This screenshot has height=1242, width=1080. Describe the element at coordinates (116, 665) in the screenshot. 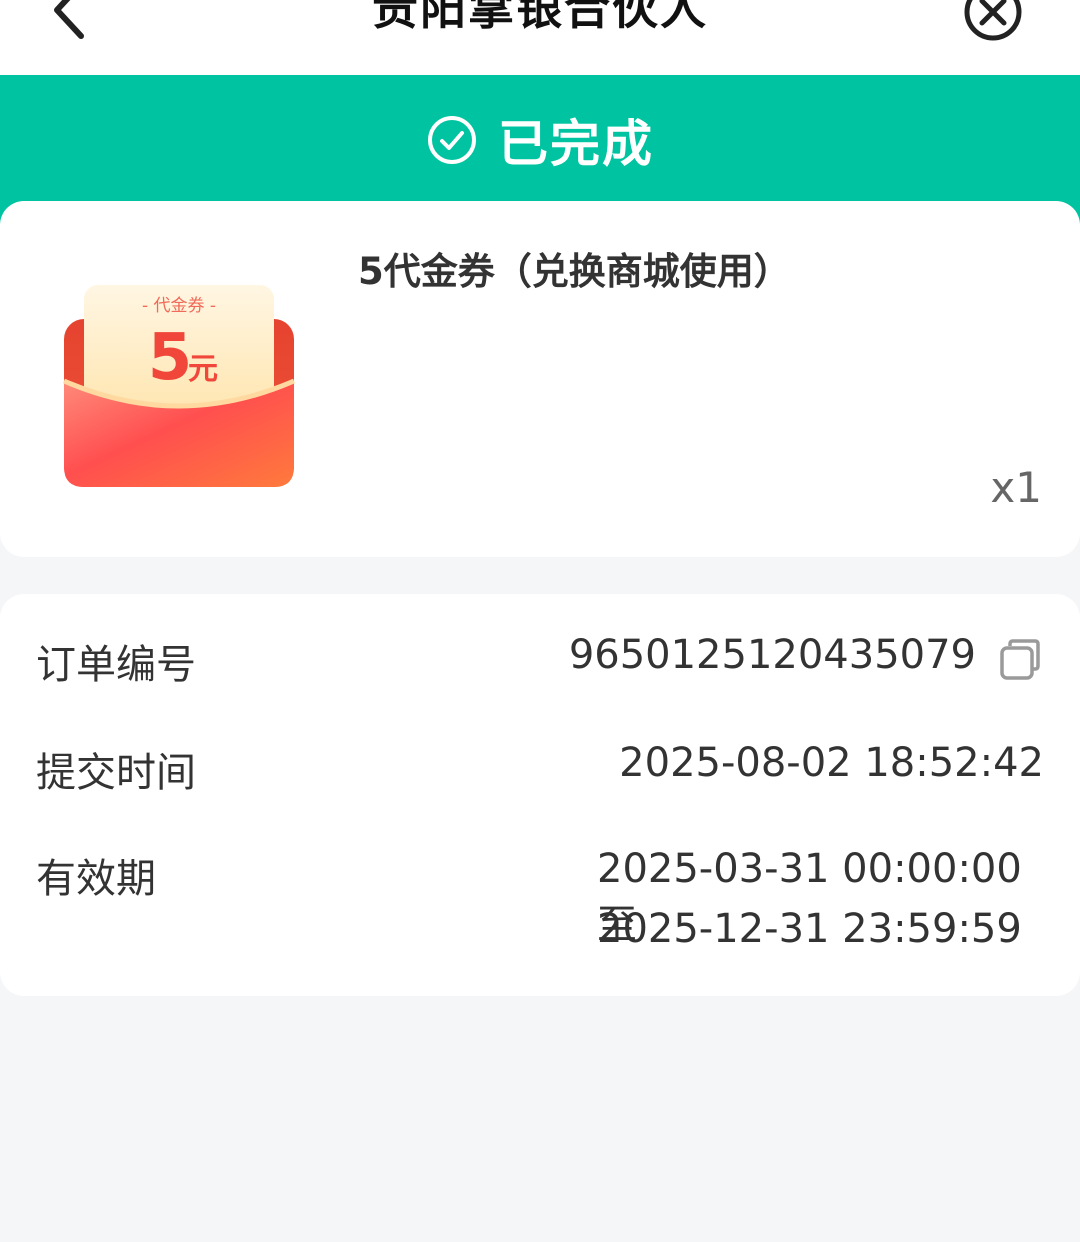

I see `order-number-label: 订单编号` at that location.